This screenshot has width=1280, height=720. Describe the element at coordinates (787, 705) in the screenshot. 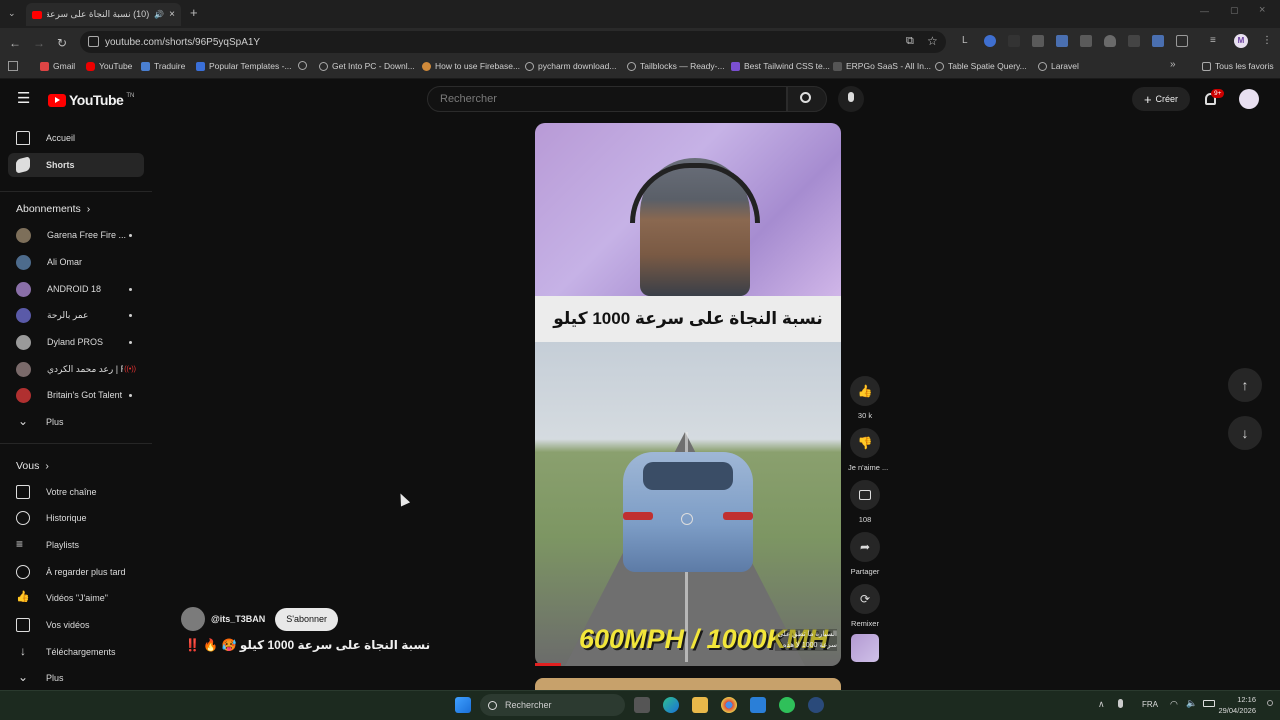

I see `whatsapp-icon` at that location.